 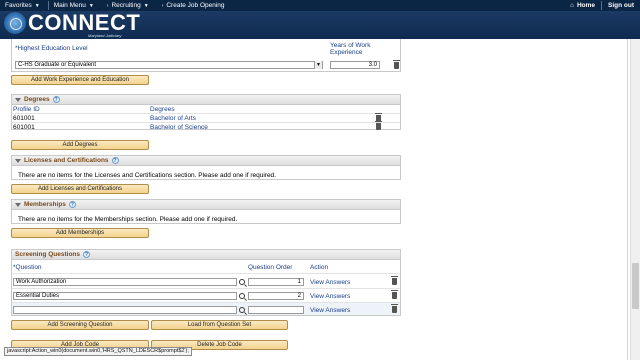 I want to click on years-experience-input: 3.0, so click(x=355, y=65).